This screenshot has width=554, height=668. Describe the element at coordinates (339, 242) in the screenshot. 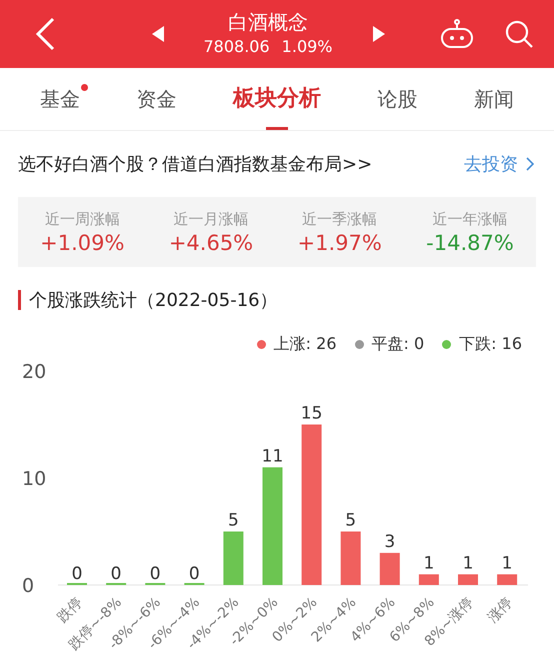

I see `stat-value: +1.97%` at that location.